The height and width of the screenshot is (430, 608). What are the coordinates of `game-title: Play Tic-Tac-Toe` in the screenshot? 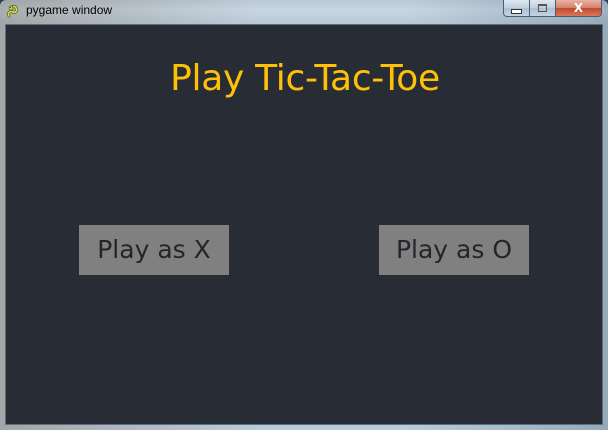 It's located at (305, 78).